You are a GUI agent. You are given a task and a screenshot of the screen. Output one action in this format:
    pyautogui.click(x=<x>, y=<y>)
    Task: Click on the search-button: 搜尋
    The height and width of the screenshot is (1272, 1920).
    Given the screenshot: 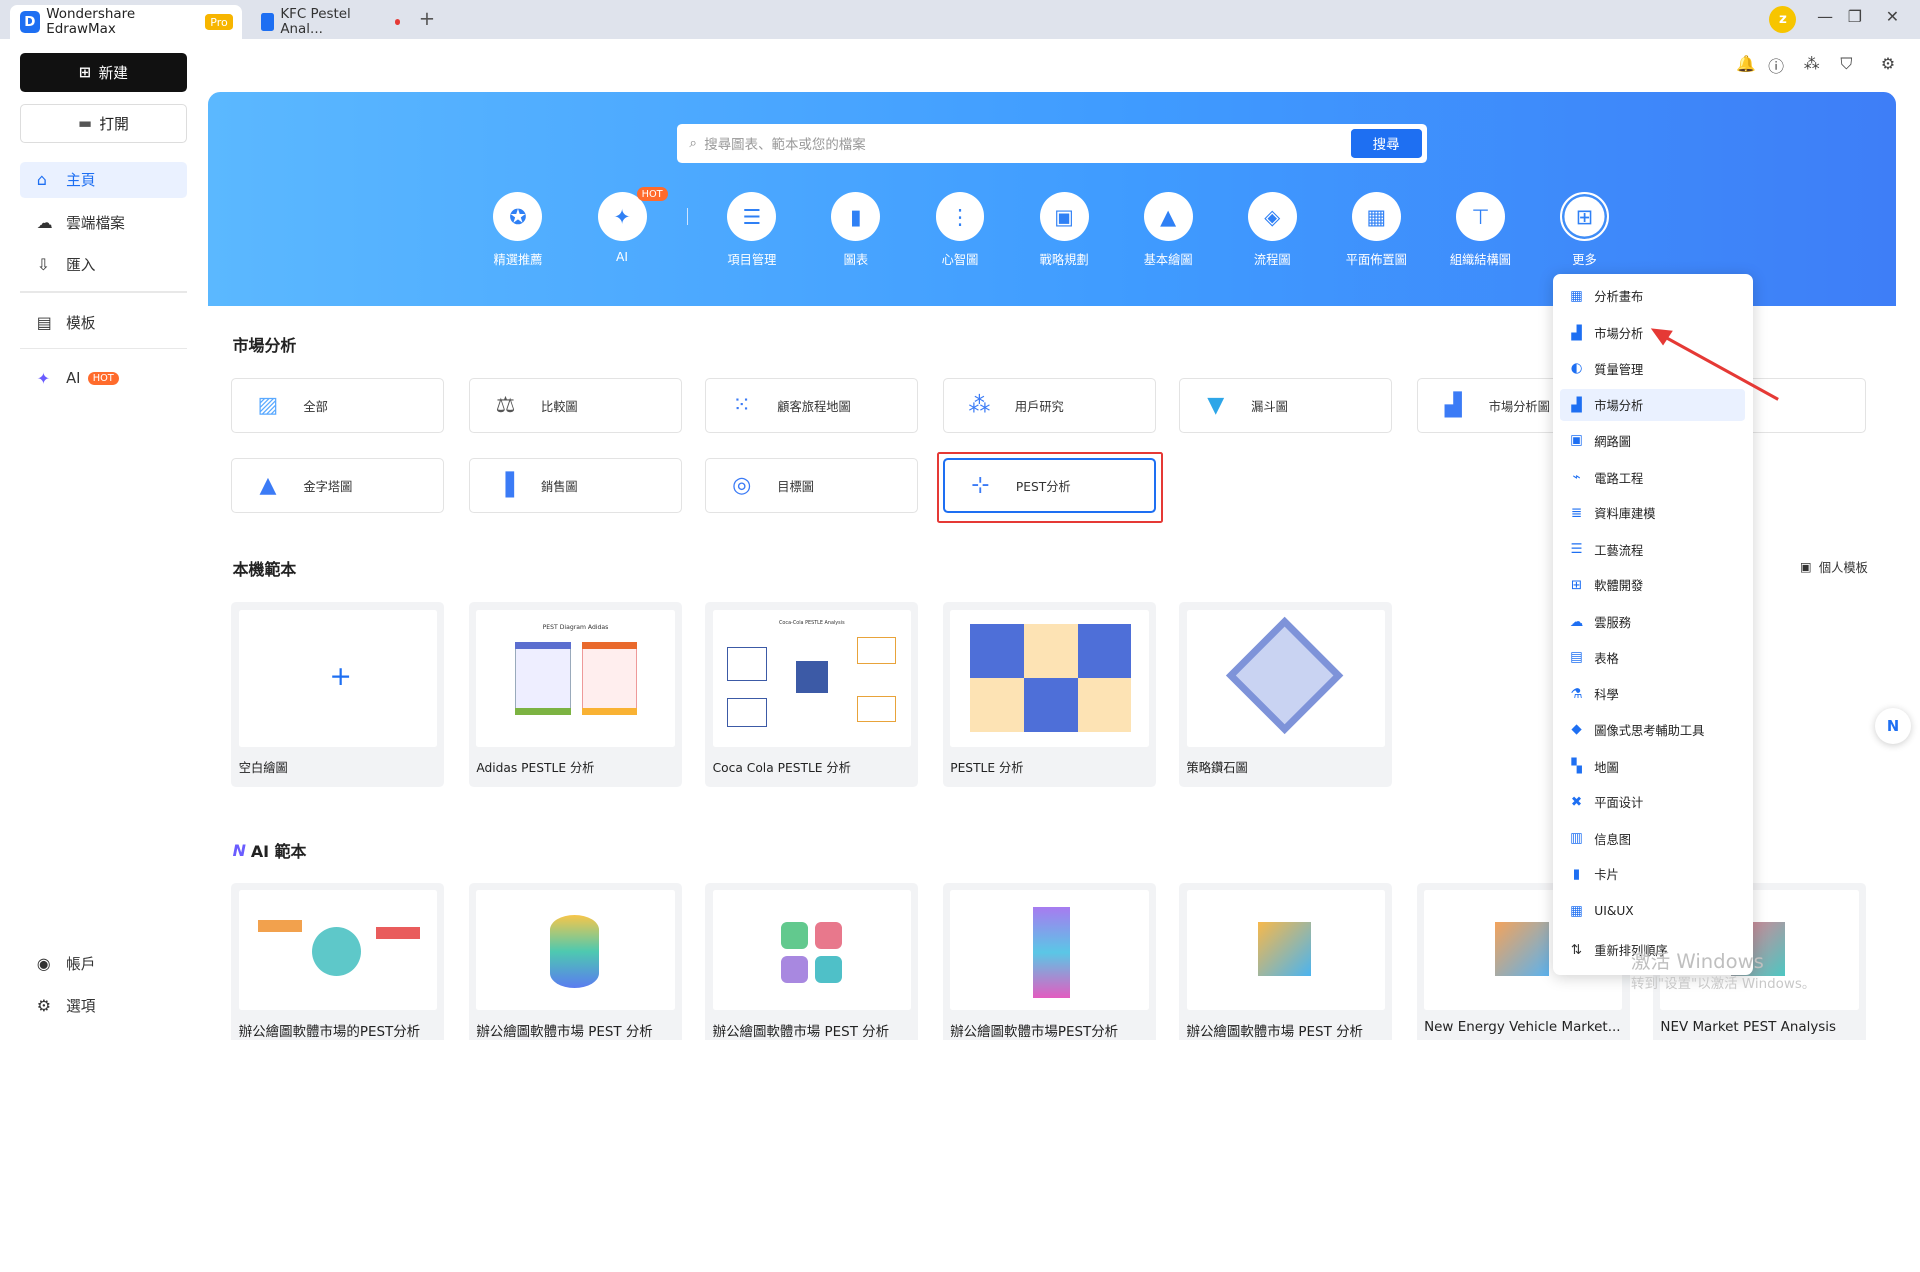 What is the action you would take?
    pyautogui.click(x=1386, y=143)
    